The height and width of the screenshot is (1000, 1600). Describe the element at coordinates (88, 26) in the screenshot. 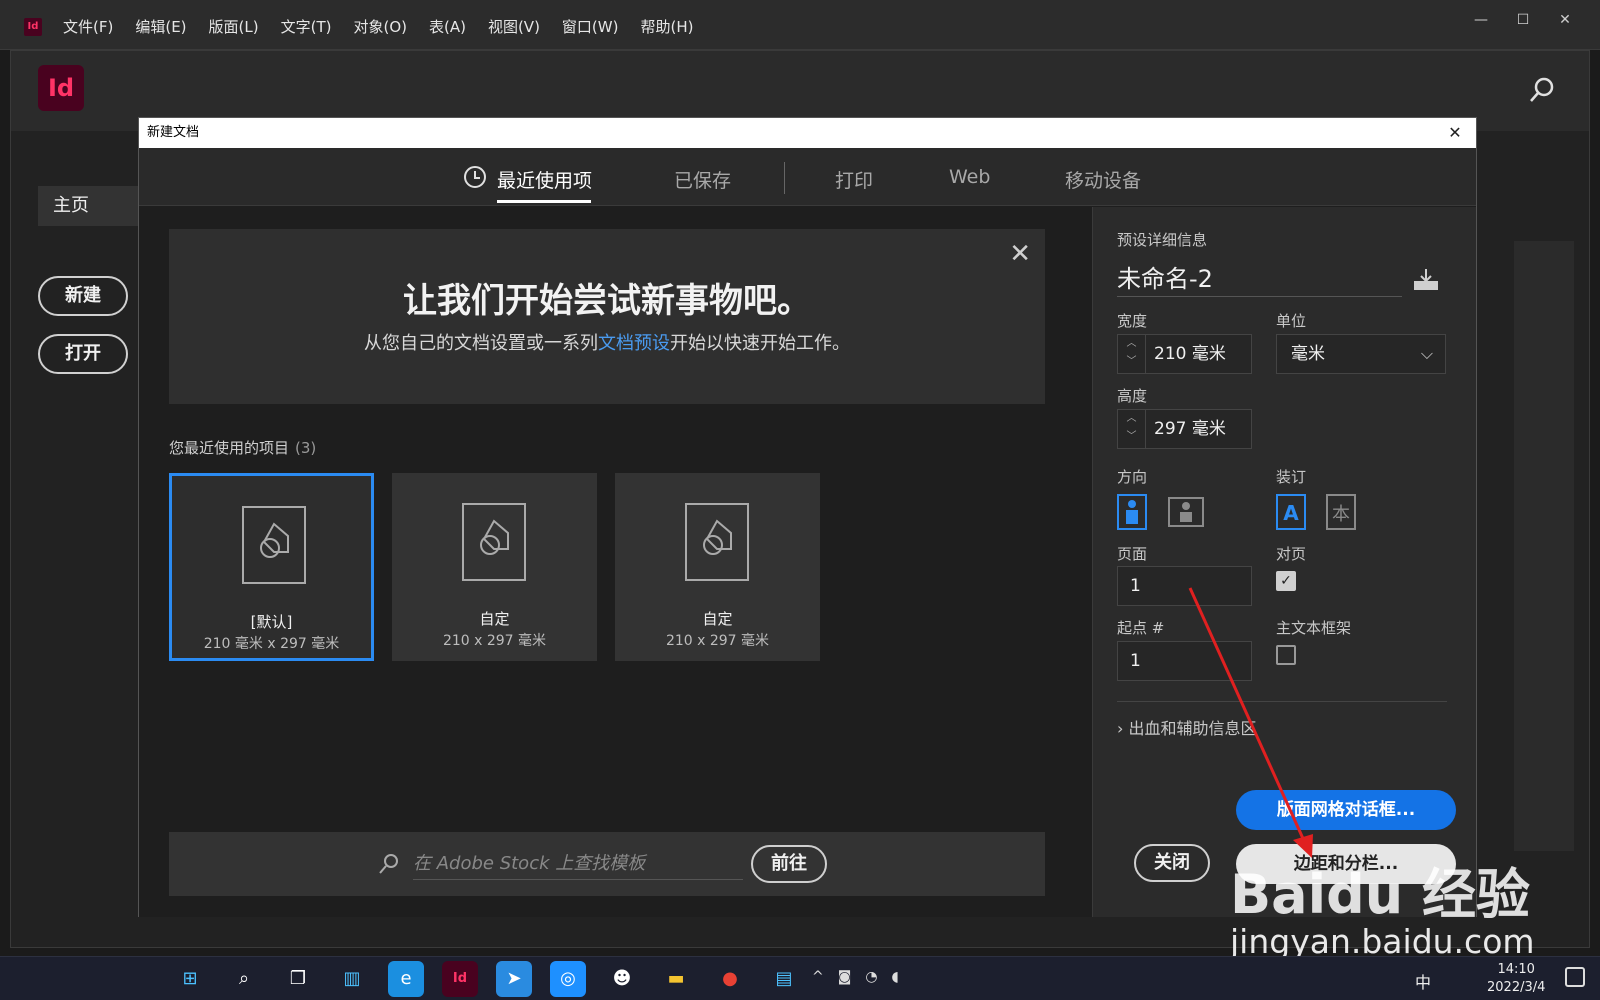

I see `menu-file: 文件(F)` at that location.